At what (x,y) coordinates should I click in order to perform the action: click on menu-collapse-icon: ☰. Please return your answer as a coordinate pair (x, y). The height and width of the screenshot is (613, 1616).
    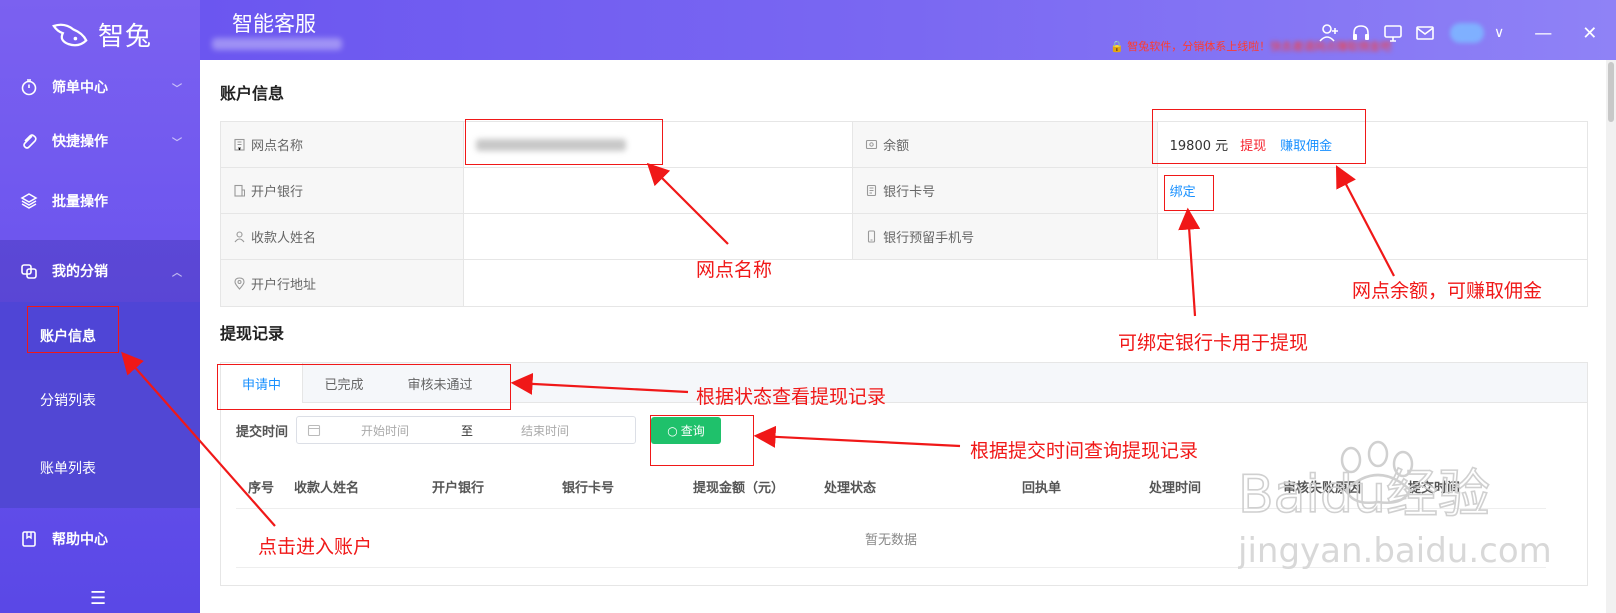
    Looking at the image, I should click on (98, 598).